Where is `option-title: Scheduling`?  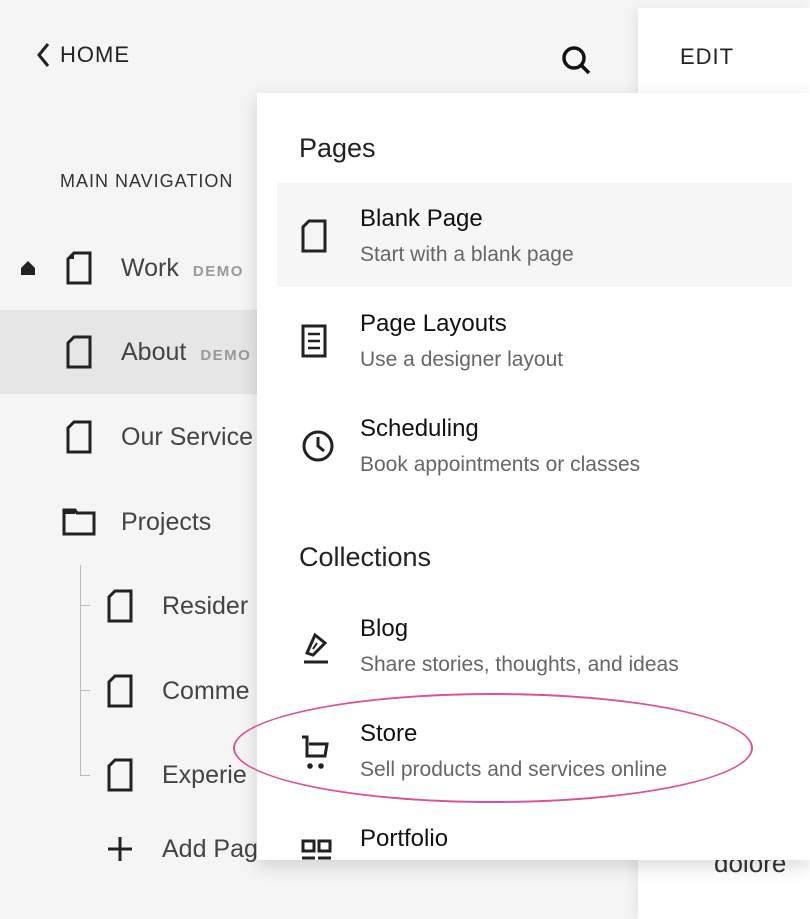 option-title: Scheduling is located at coordinates (419, 428).